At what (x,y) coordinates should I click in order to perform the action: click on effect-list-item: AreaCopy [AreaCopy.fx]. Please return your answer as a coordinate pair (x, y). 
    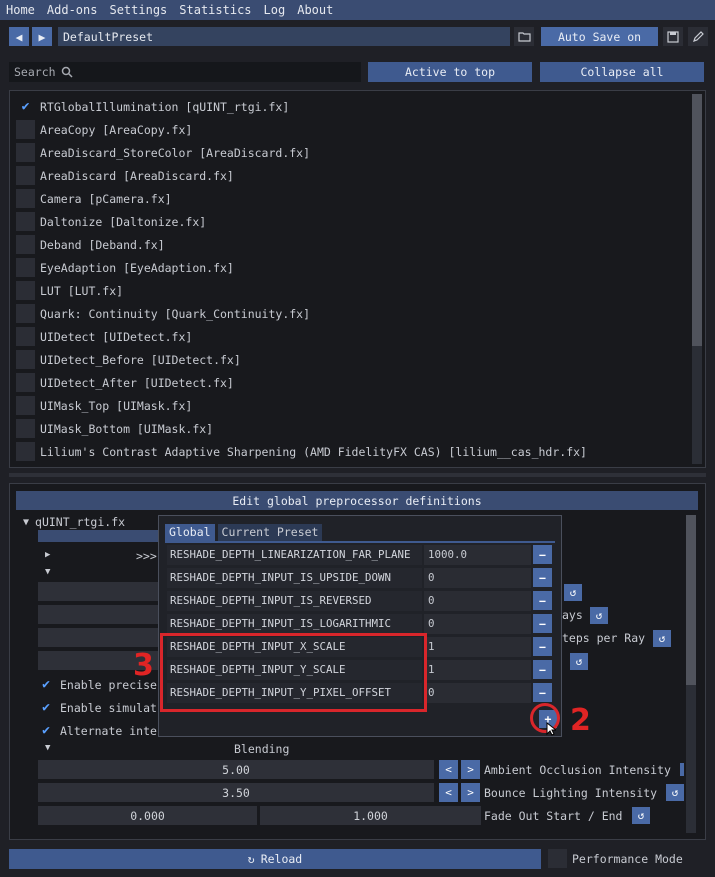
    Looking at the image, I should click on (104, 129).